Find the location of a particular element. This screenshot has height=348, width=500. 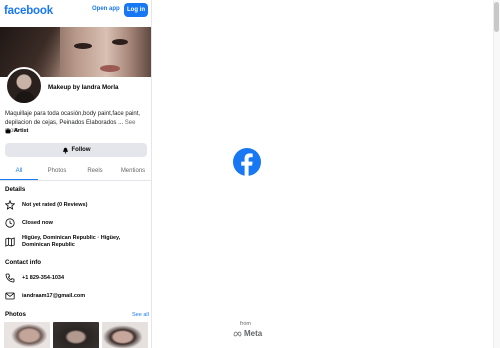

map-icon is located at coordinates (10, 242).